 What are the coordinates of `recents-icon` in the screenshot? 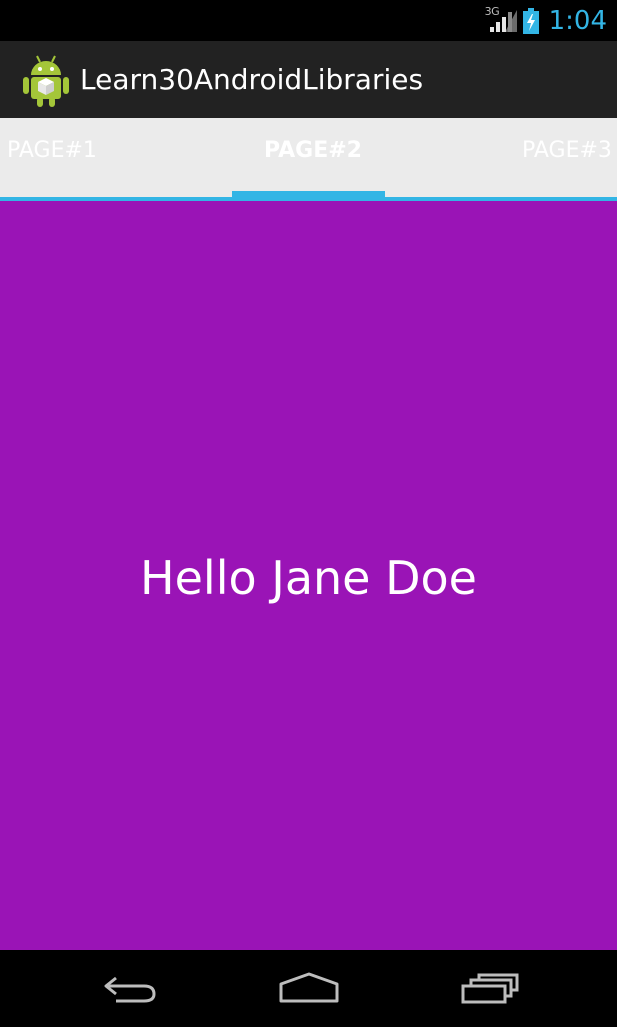 It's located at (490, 988).